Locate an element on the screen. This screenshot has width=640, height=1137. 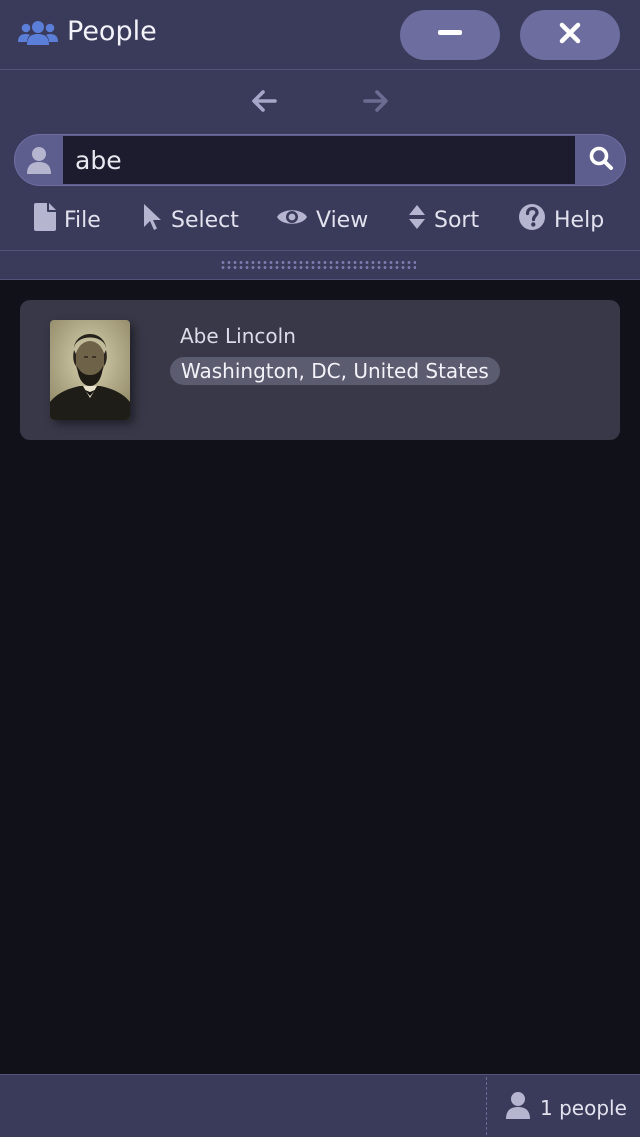
select-menu-button: Select is located at coordinates (191, 220).